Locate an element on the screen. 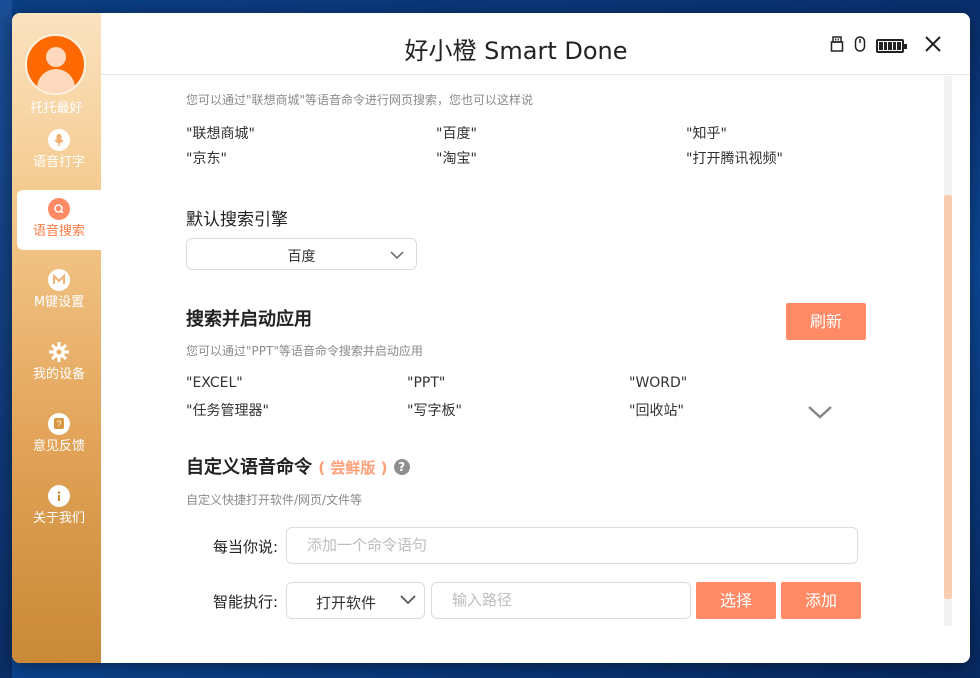  when-you-say-label: 每当你说: is located at coordinates (246, 547).